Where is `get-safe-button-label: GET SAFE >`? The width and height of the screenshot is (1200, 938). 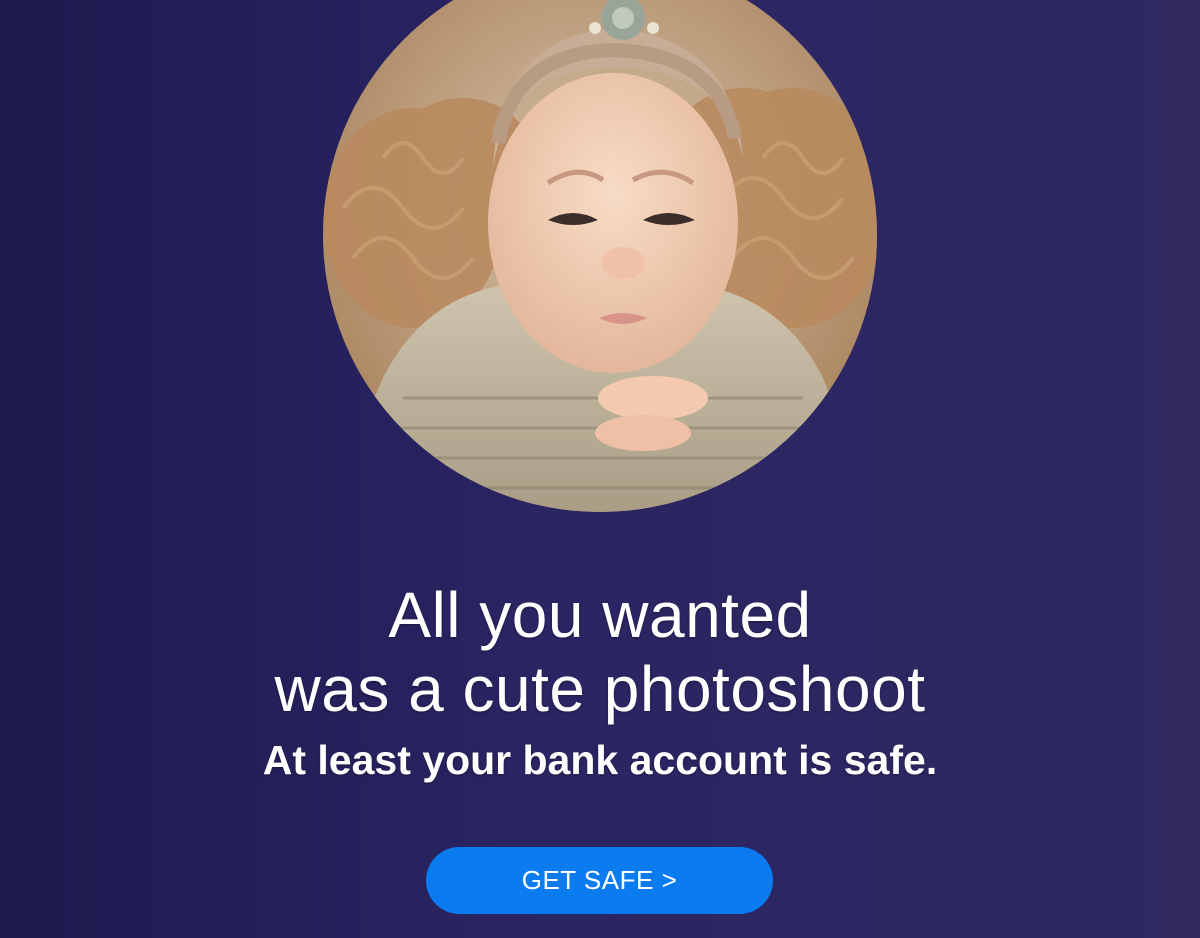
get-safe-button-label: GET SAFE > is located at coordinates (599, 880).